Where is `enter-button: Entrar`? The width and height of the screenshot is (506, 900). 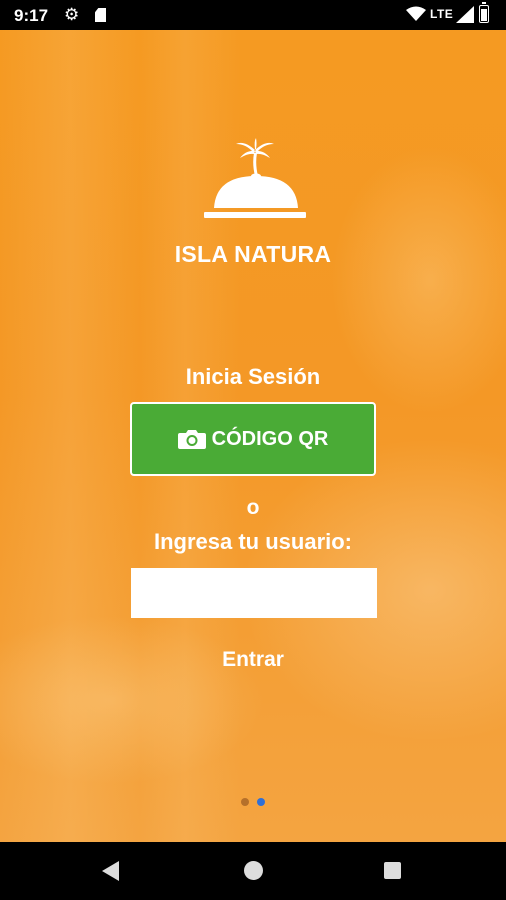 enter-button: Entrar is located at coordinates (253, 660).